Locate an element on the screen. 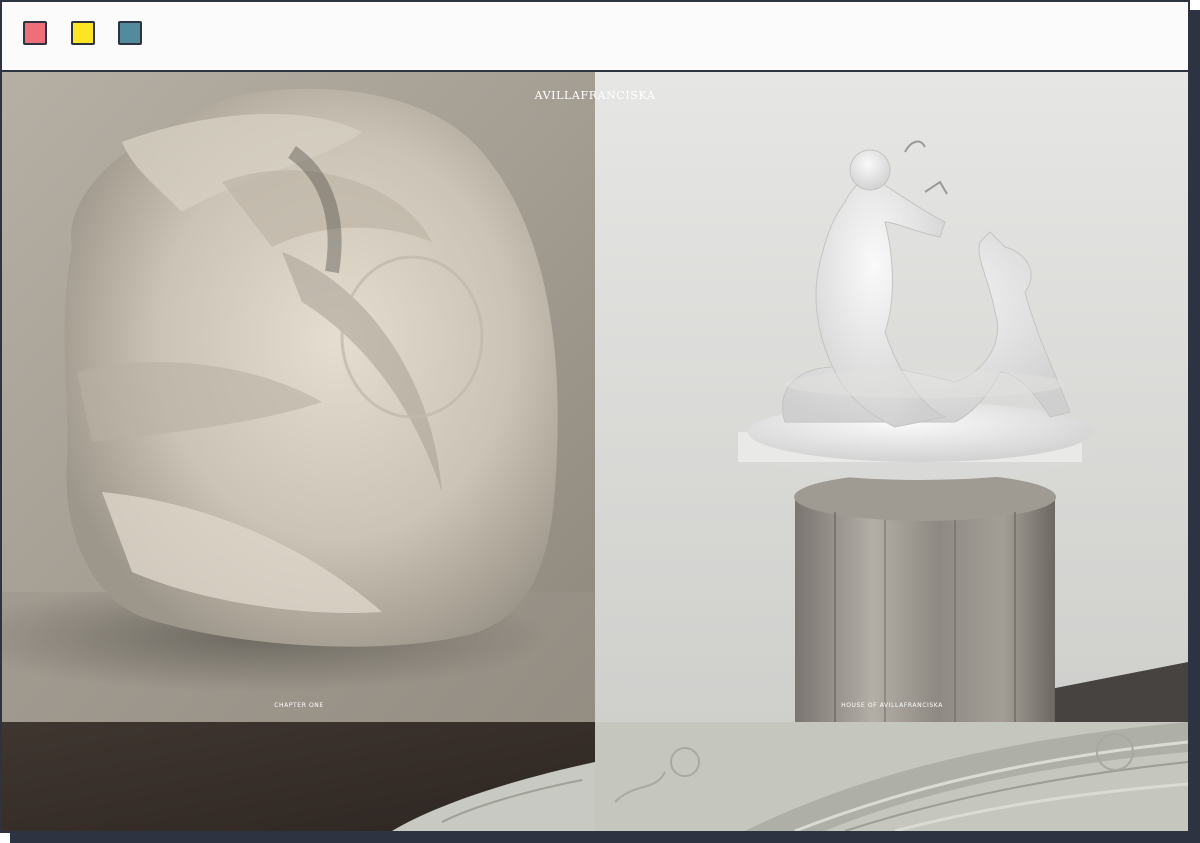  jacquard-fabric-photo is located at coordinates (891, 776).